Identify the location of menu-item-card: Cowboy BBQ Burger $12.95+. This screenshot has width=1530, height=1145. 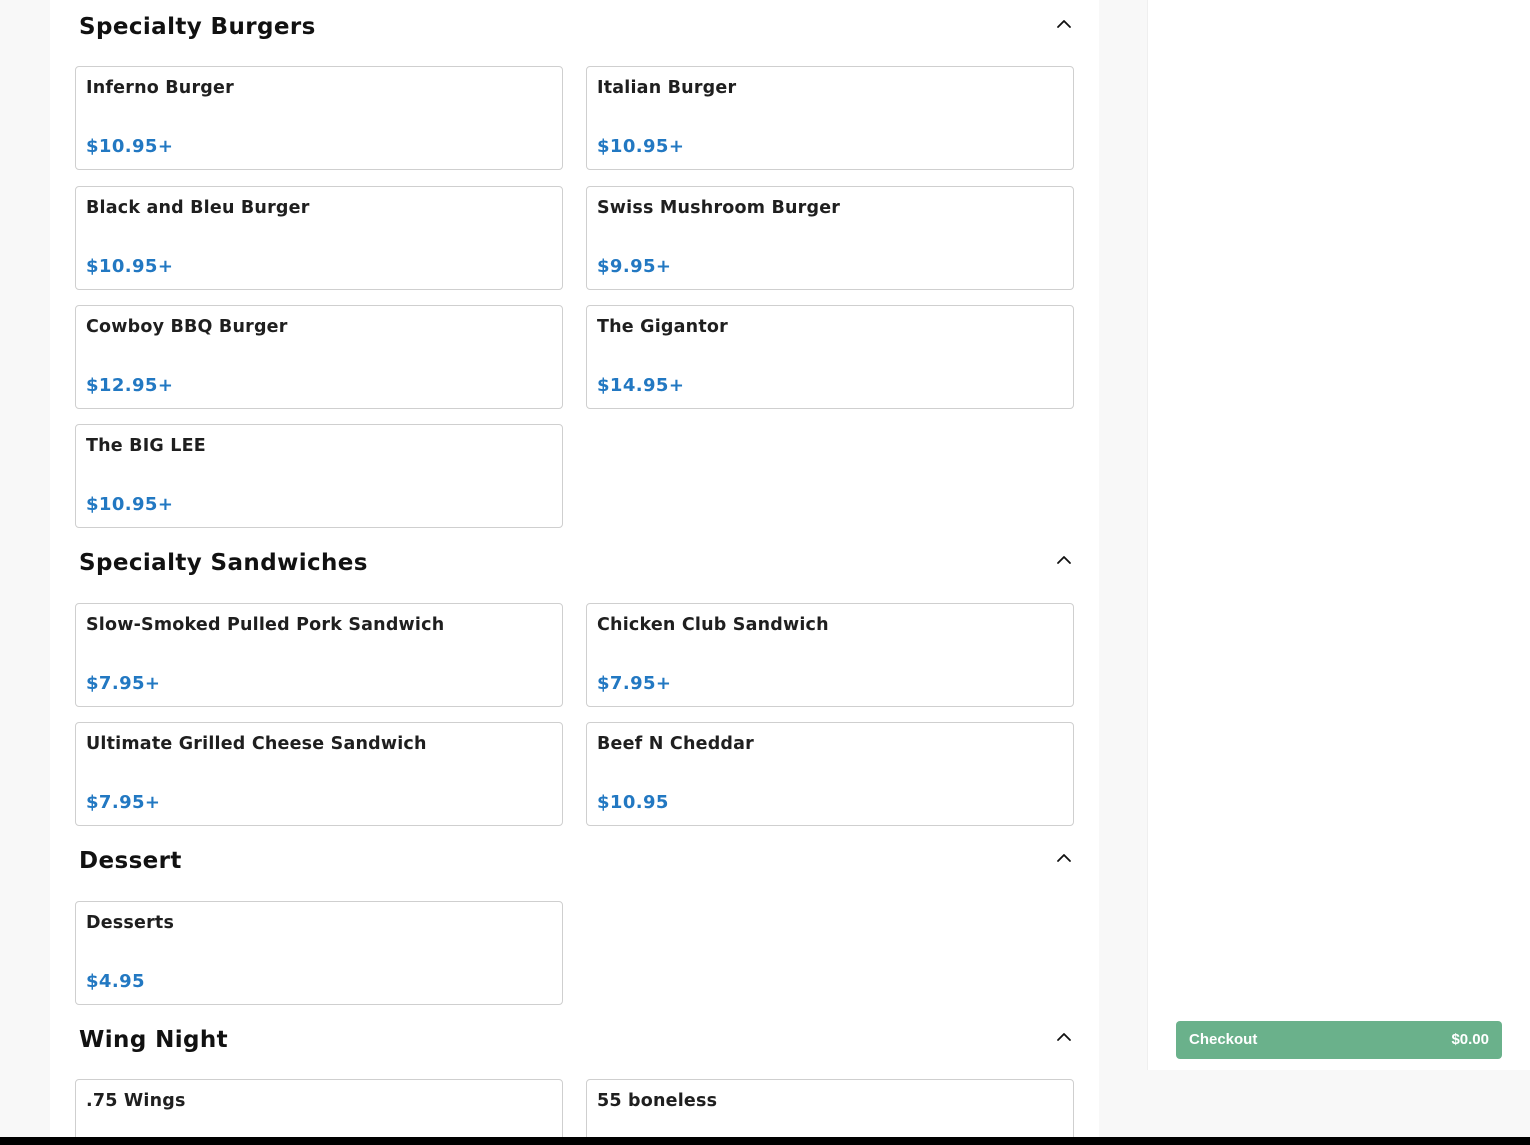
(319, 357).